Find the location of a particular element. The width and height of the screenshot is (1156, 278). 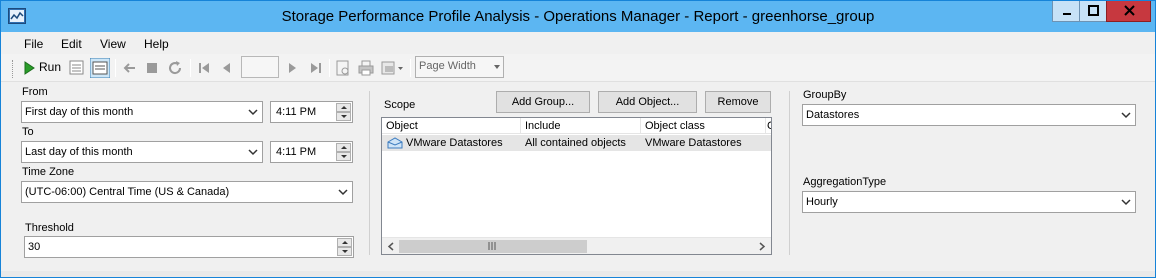

to-label: To is located at coordinates (28, 132).